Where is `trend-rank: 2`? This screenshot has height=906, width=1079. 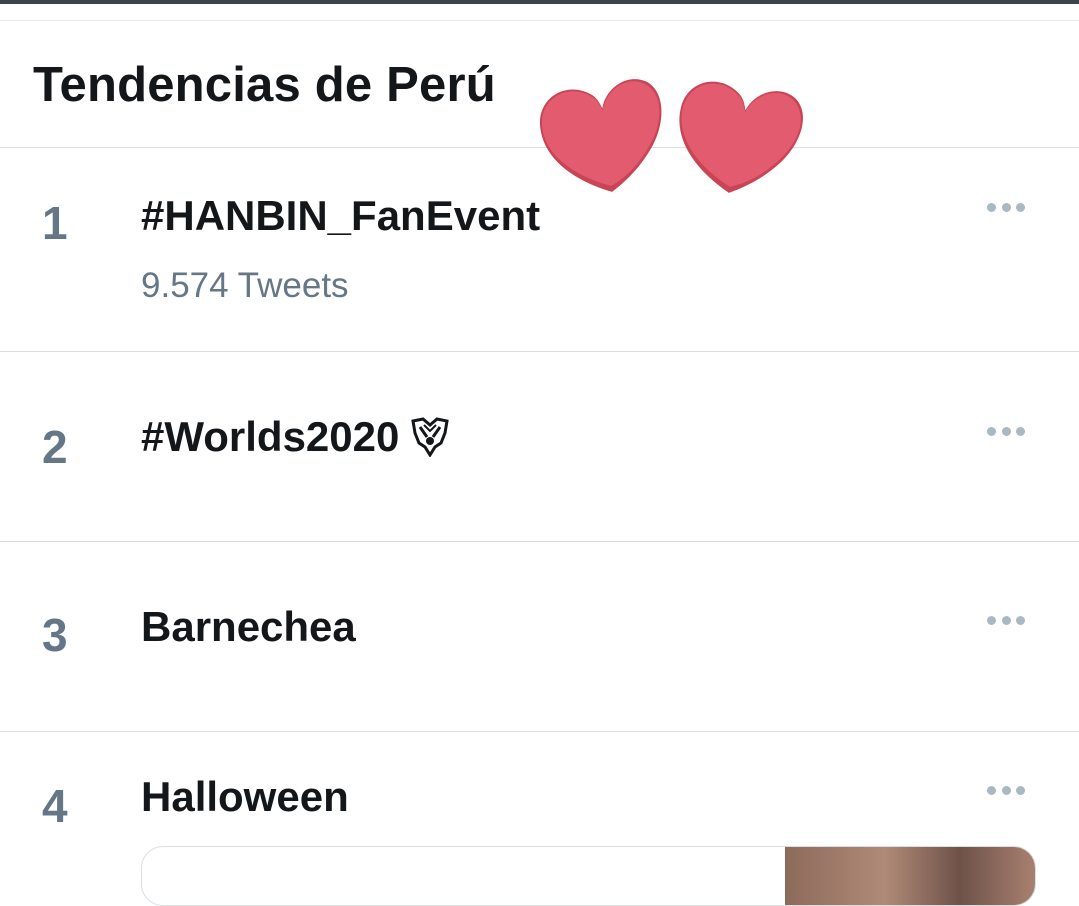
trend-rank: 2 is located at coordinates (55, 447).